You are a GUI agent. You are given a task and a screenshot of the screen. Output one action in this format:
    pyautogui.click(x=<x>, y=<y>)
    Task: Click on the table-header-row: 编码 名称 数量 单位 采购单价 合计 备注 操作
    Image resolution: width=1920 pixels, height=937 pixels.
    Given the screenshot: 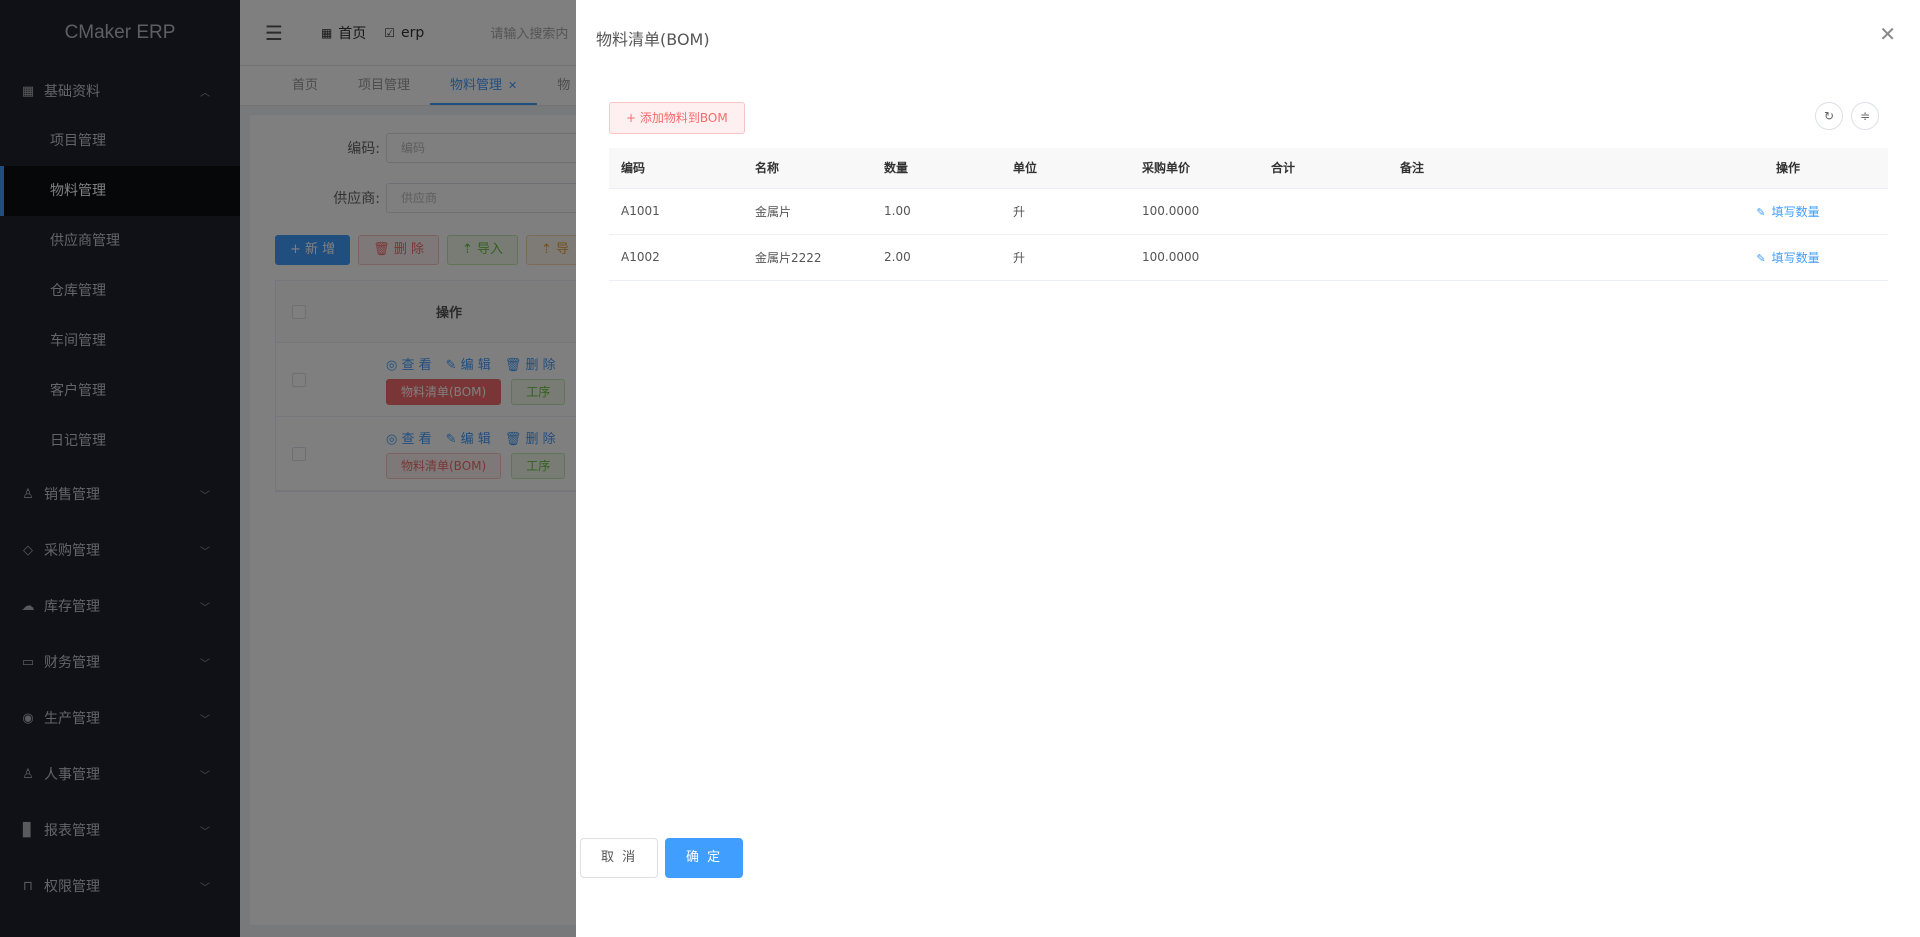 What is the action you would take?
    pyautogui.click(x=1248, y=168)
    